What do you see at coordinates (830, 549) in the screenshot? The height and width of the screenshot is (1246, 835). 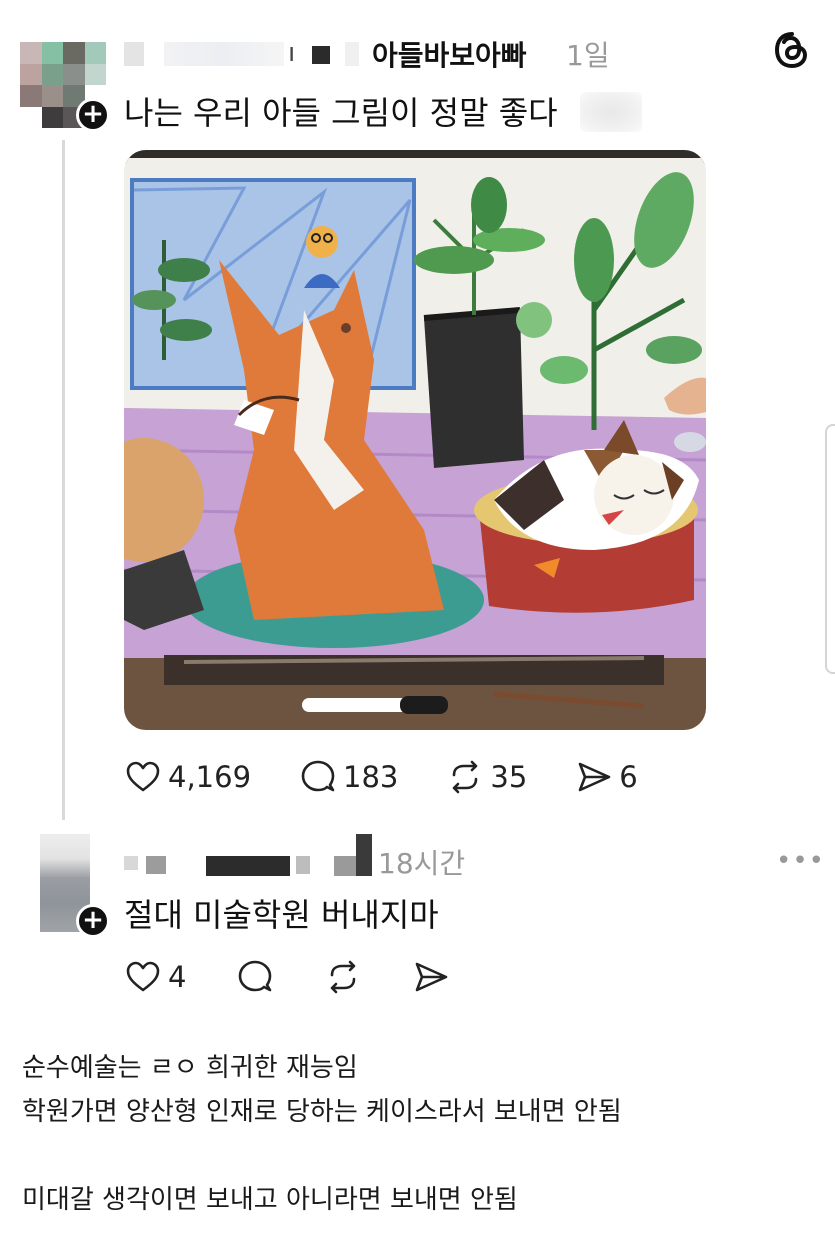 I see `scrollbar` at bounding box center [830, 549].